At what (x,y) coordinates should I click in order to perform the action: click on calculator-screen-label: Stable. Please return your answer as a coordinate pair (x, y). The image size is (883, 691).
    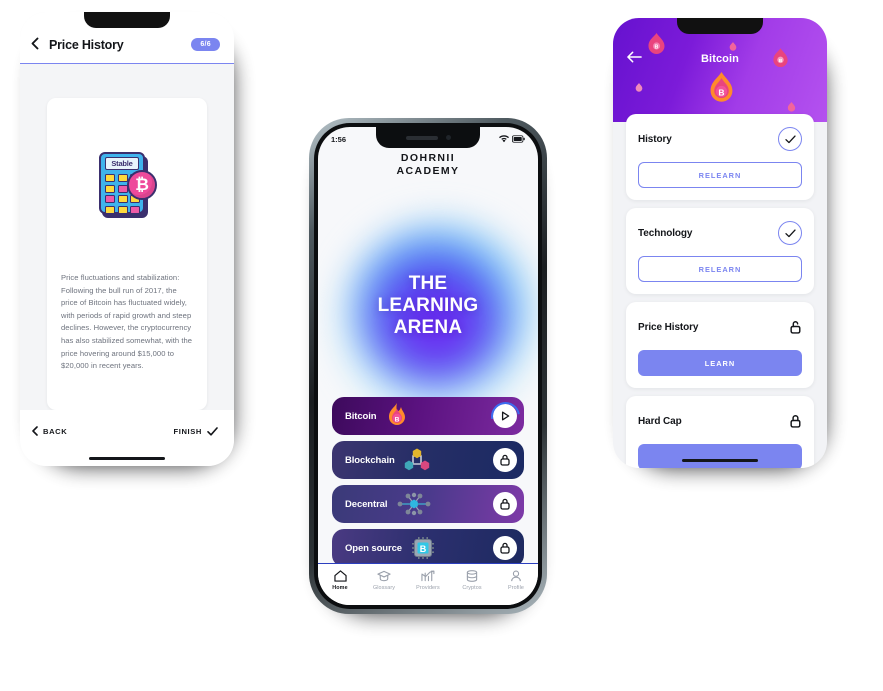
    Looking at the image, I should click on (122, 163).